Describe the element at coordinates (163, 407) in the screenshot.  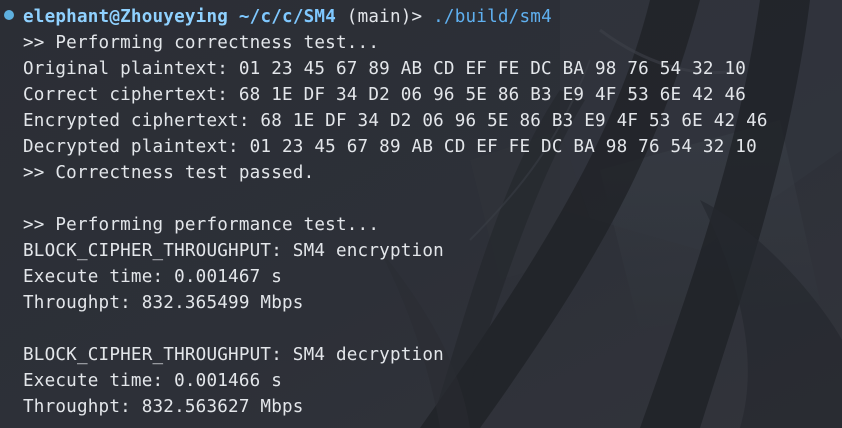
I see `output-line: Throughpt: 832.563627 Mbps` at that location.